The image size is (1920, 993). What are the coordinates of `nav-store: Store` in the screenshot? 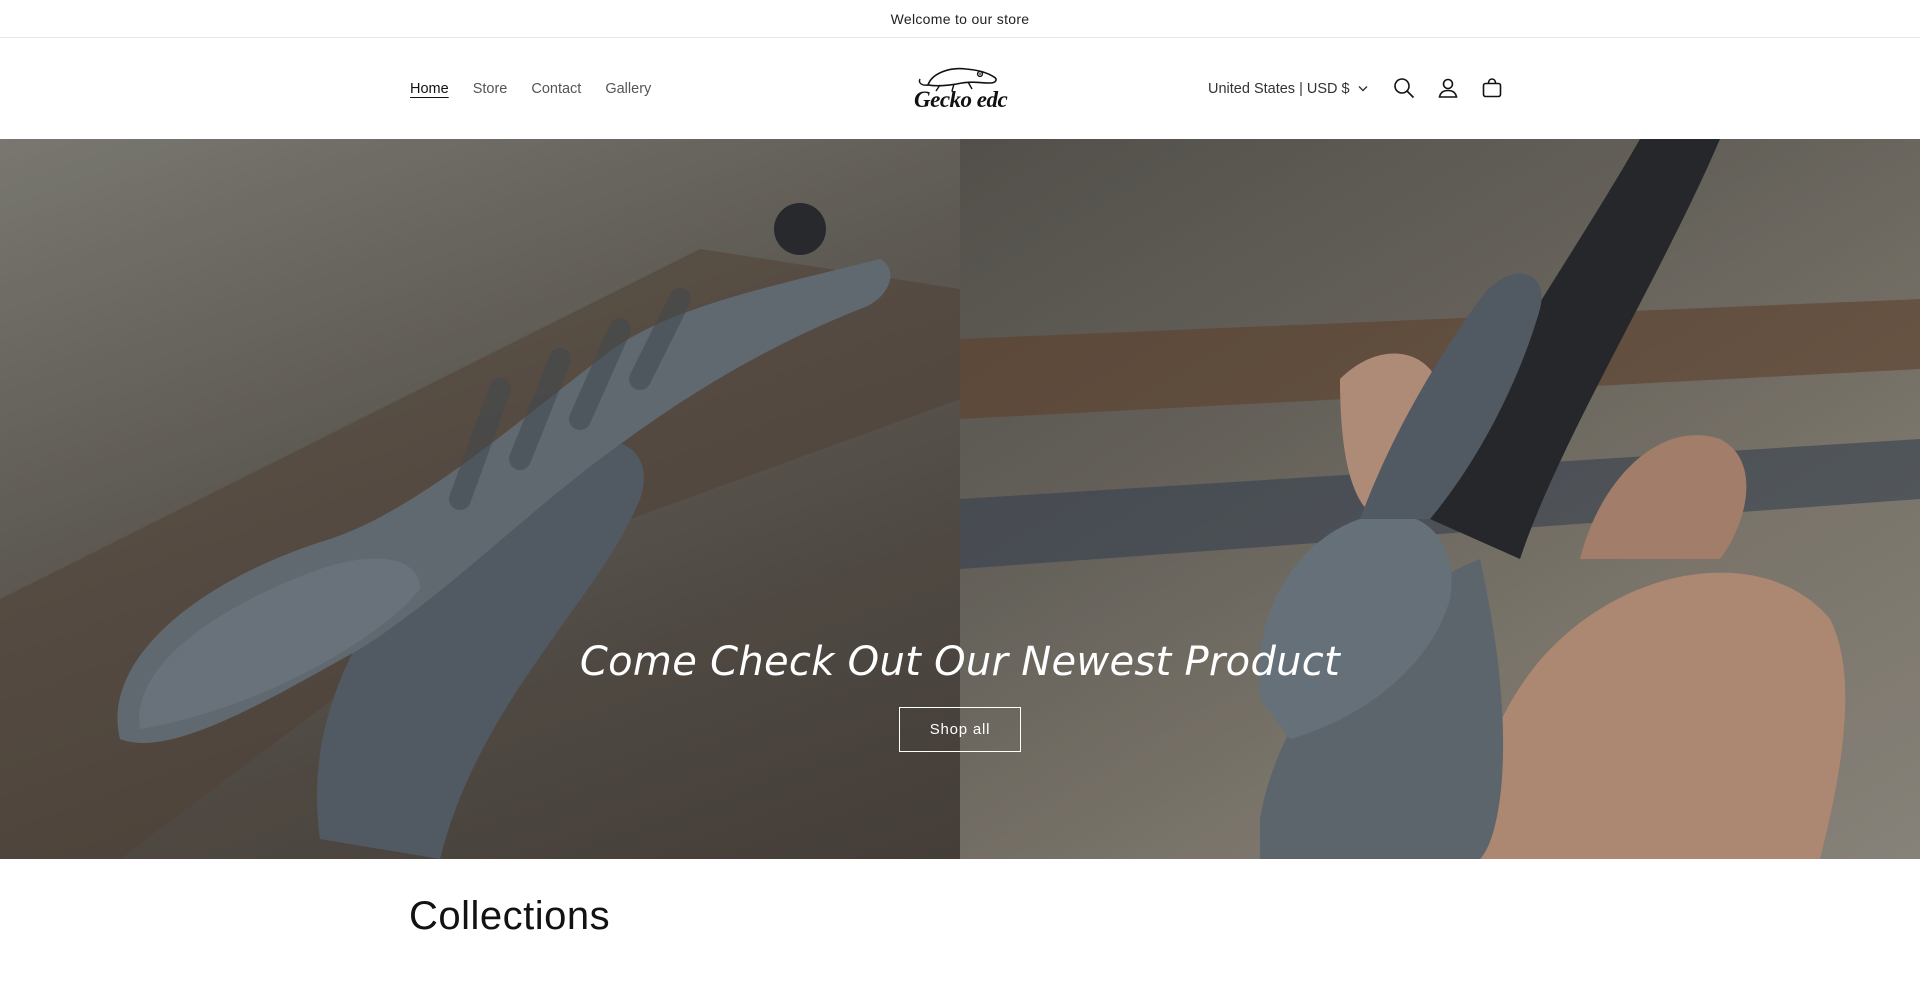 It's located at (490, 89).